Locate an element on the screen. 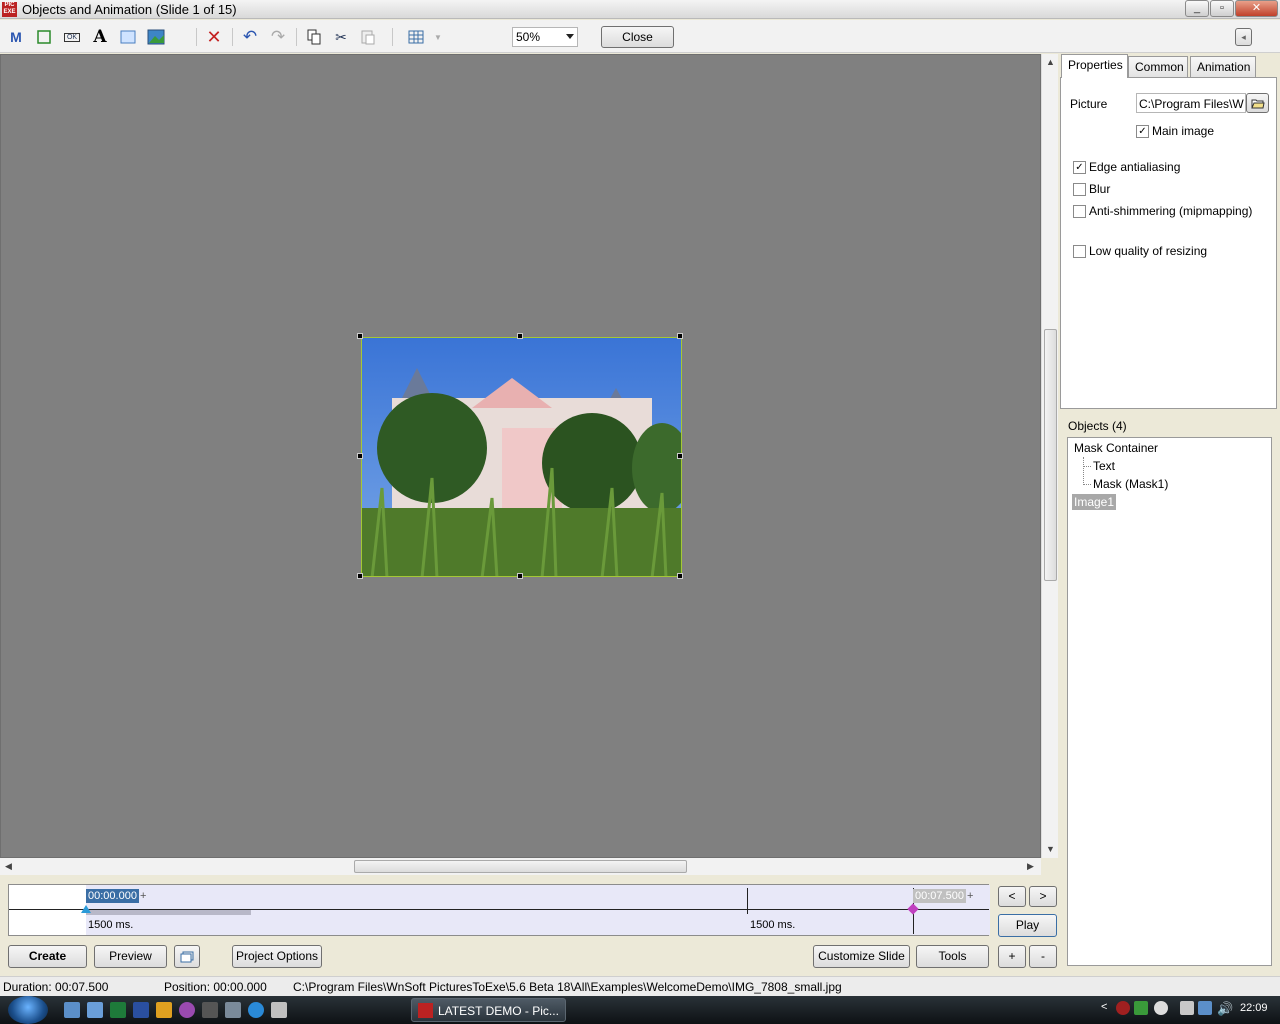  scroll-left-icon: ◀ is located at coordinates (8, 866).